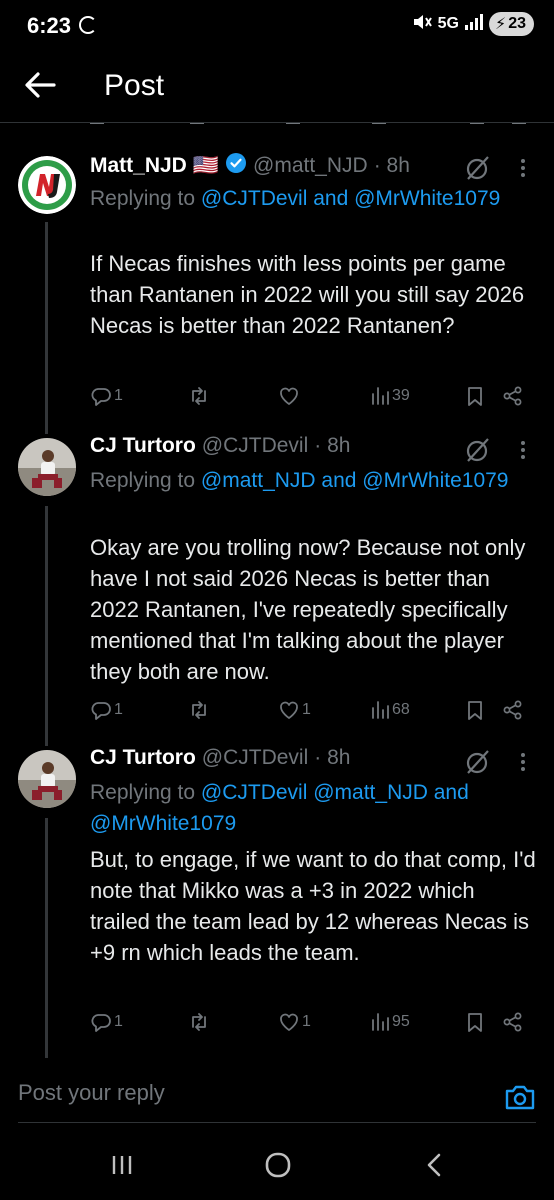 Image resolution: width=554 pixels, height=1200 pixels. I want to click on flag-icon: 🇺🇸, so click(206, 165).